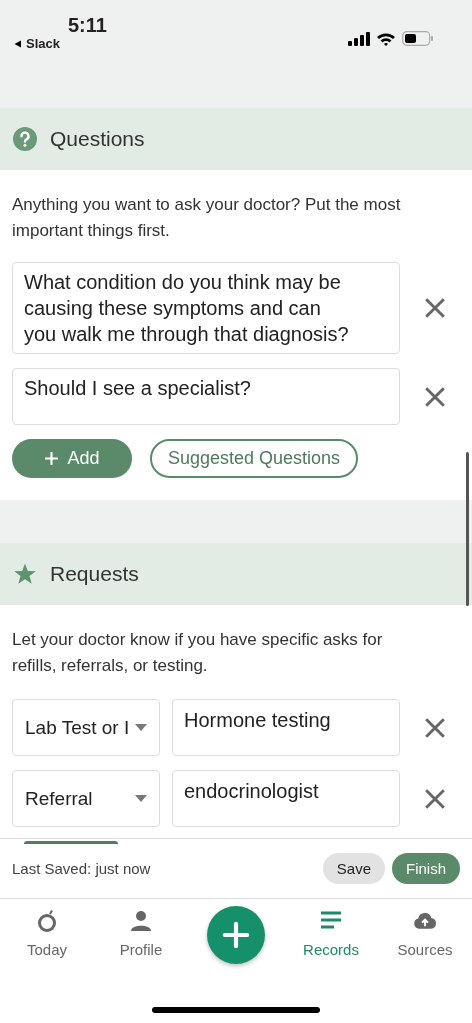 Image resolution: width=472 pixels, height=1023 pixels. I want to click on signal-icon, so click(359, 38).